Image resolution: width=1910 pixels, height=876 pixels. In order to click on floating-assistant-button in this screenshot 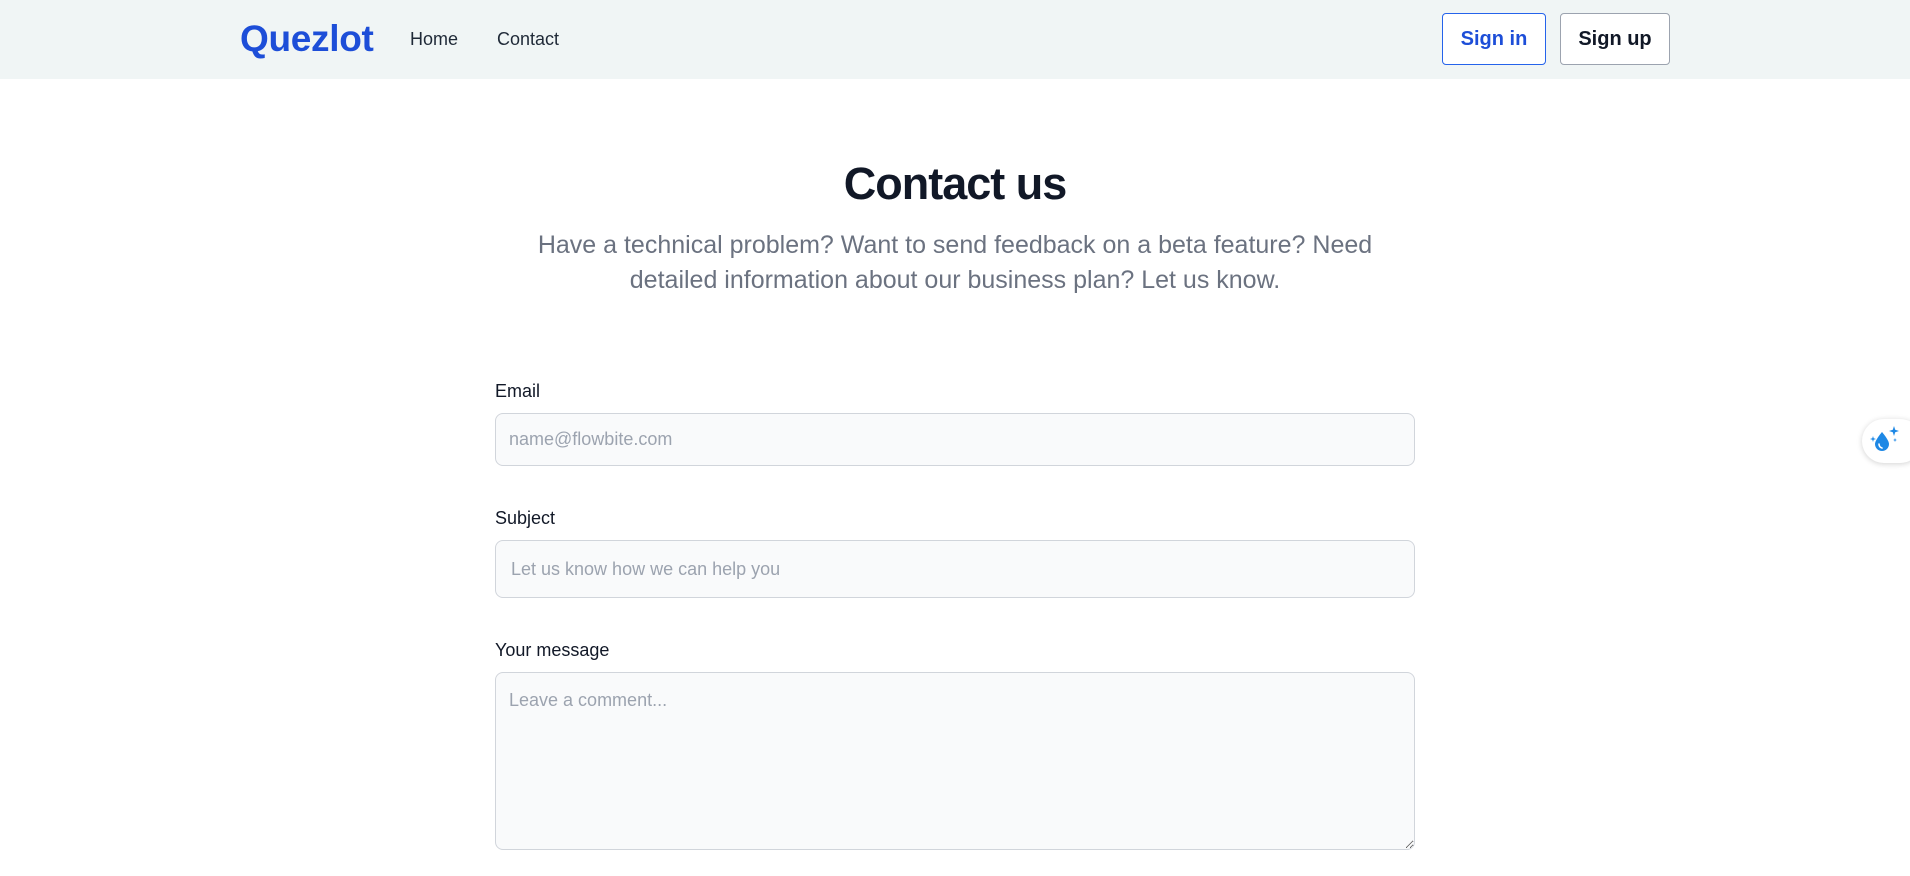, I will do `click(1886, 441)`.